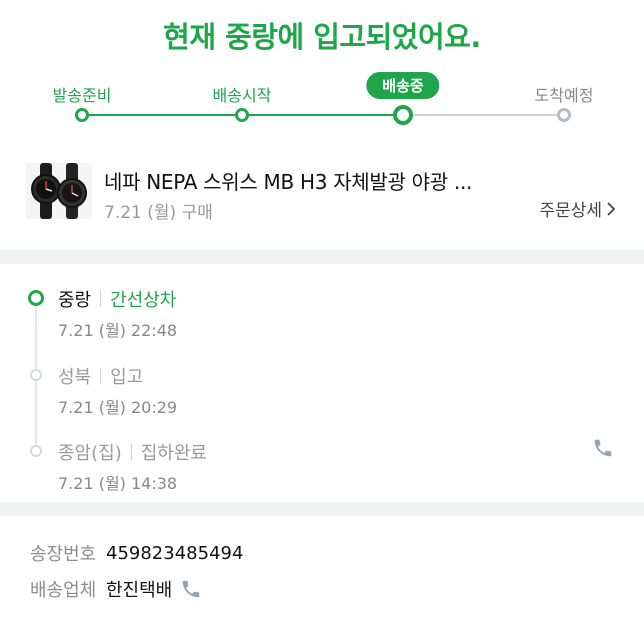  Describe the element at coordinates (564, 115) in the screenshot. I see `step-dot-expected` at that location.